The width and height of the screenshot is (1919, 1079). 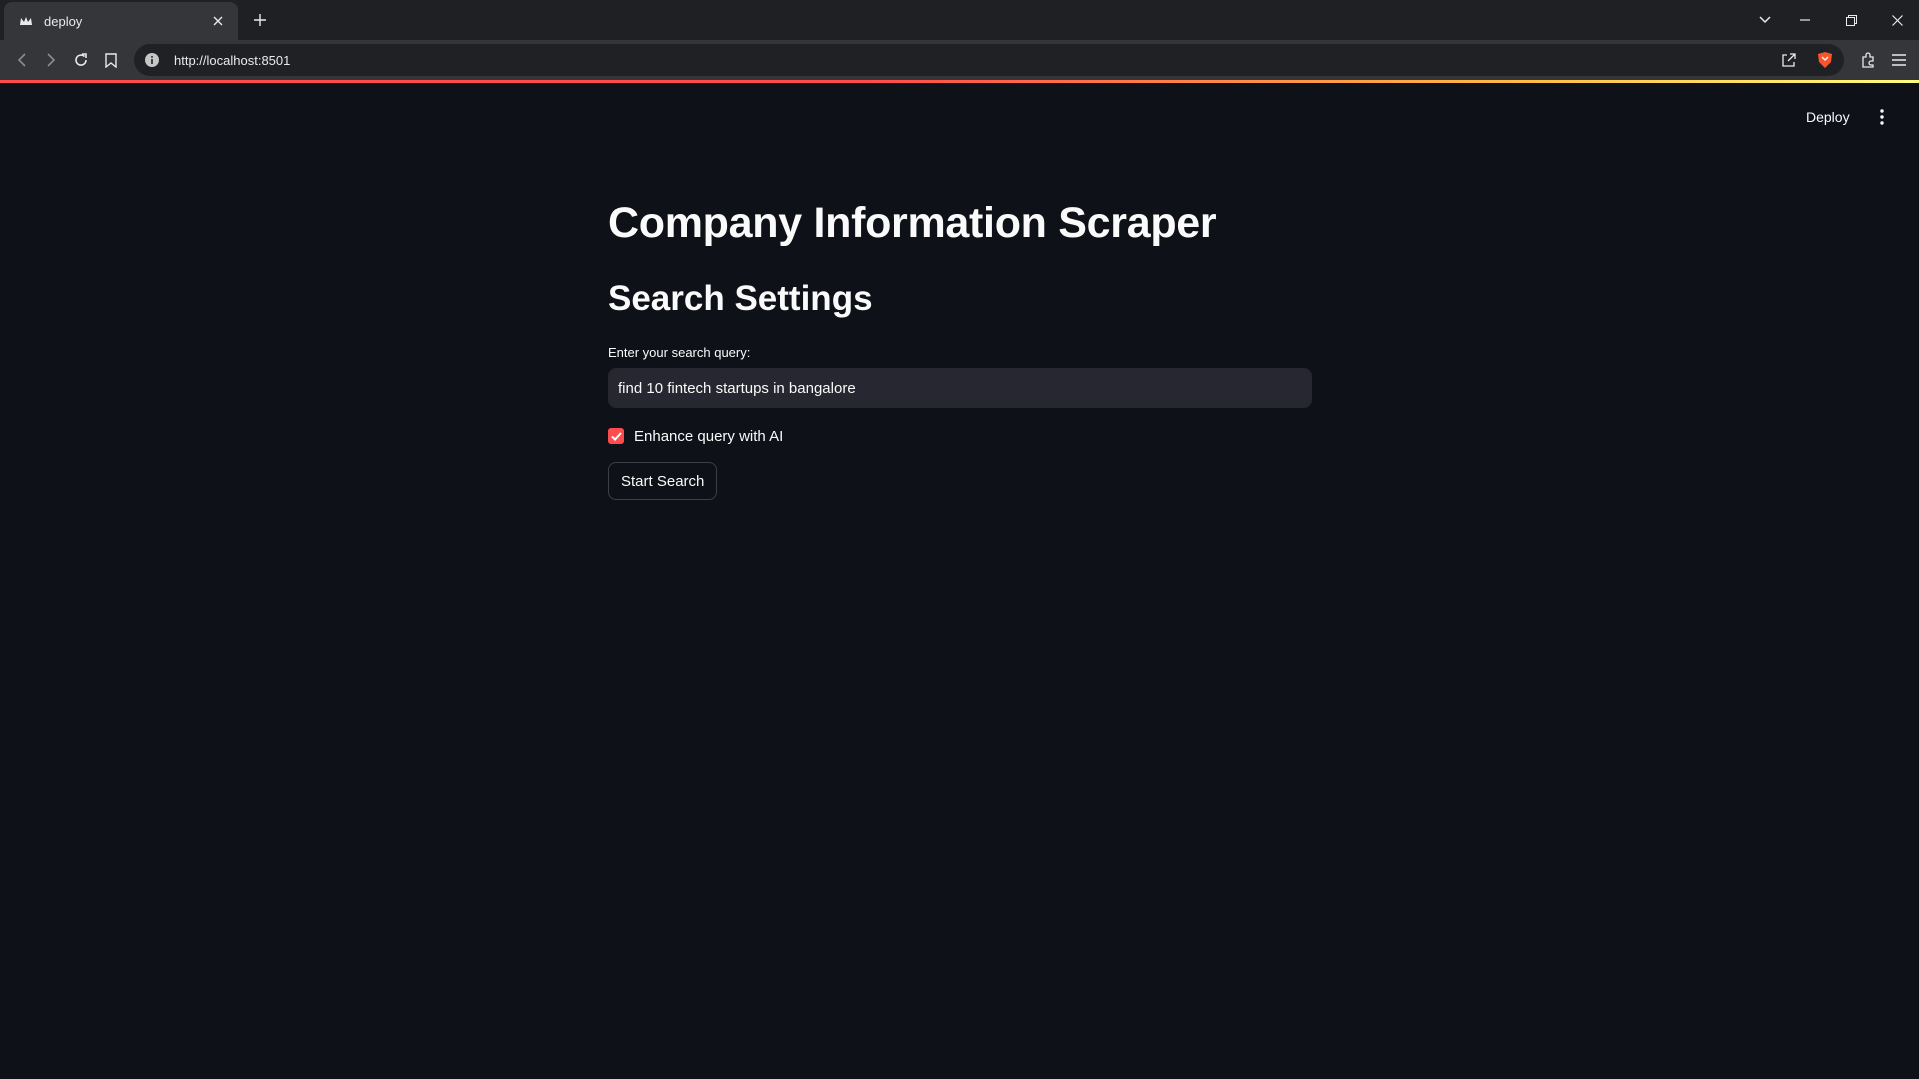 What do you see at coordinates (26, 21) in the screenshot?
I see `streamlit-crown-icon` at bounding box center [26, 21].